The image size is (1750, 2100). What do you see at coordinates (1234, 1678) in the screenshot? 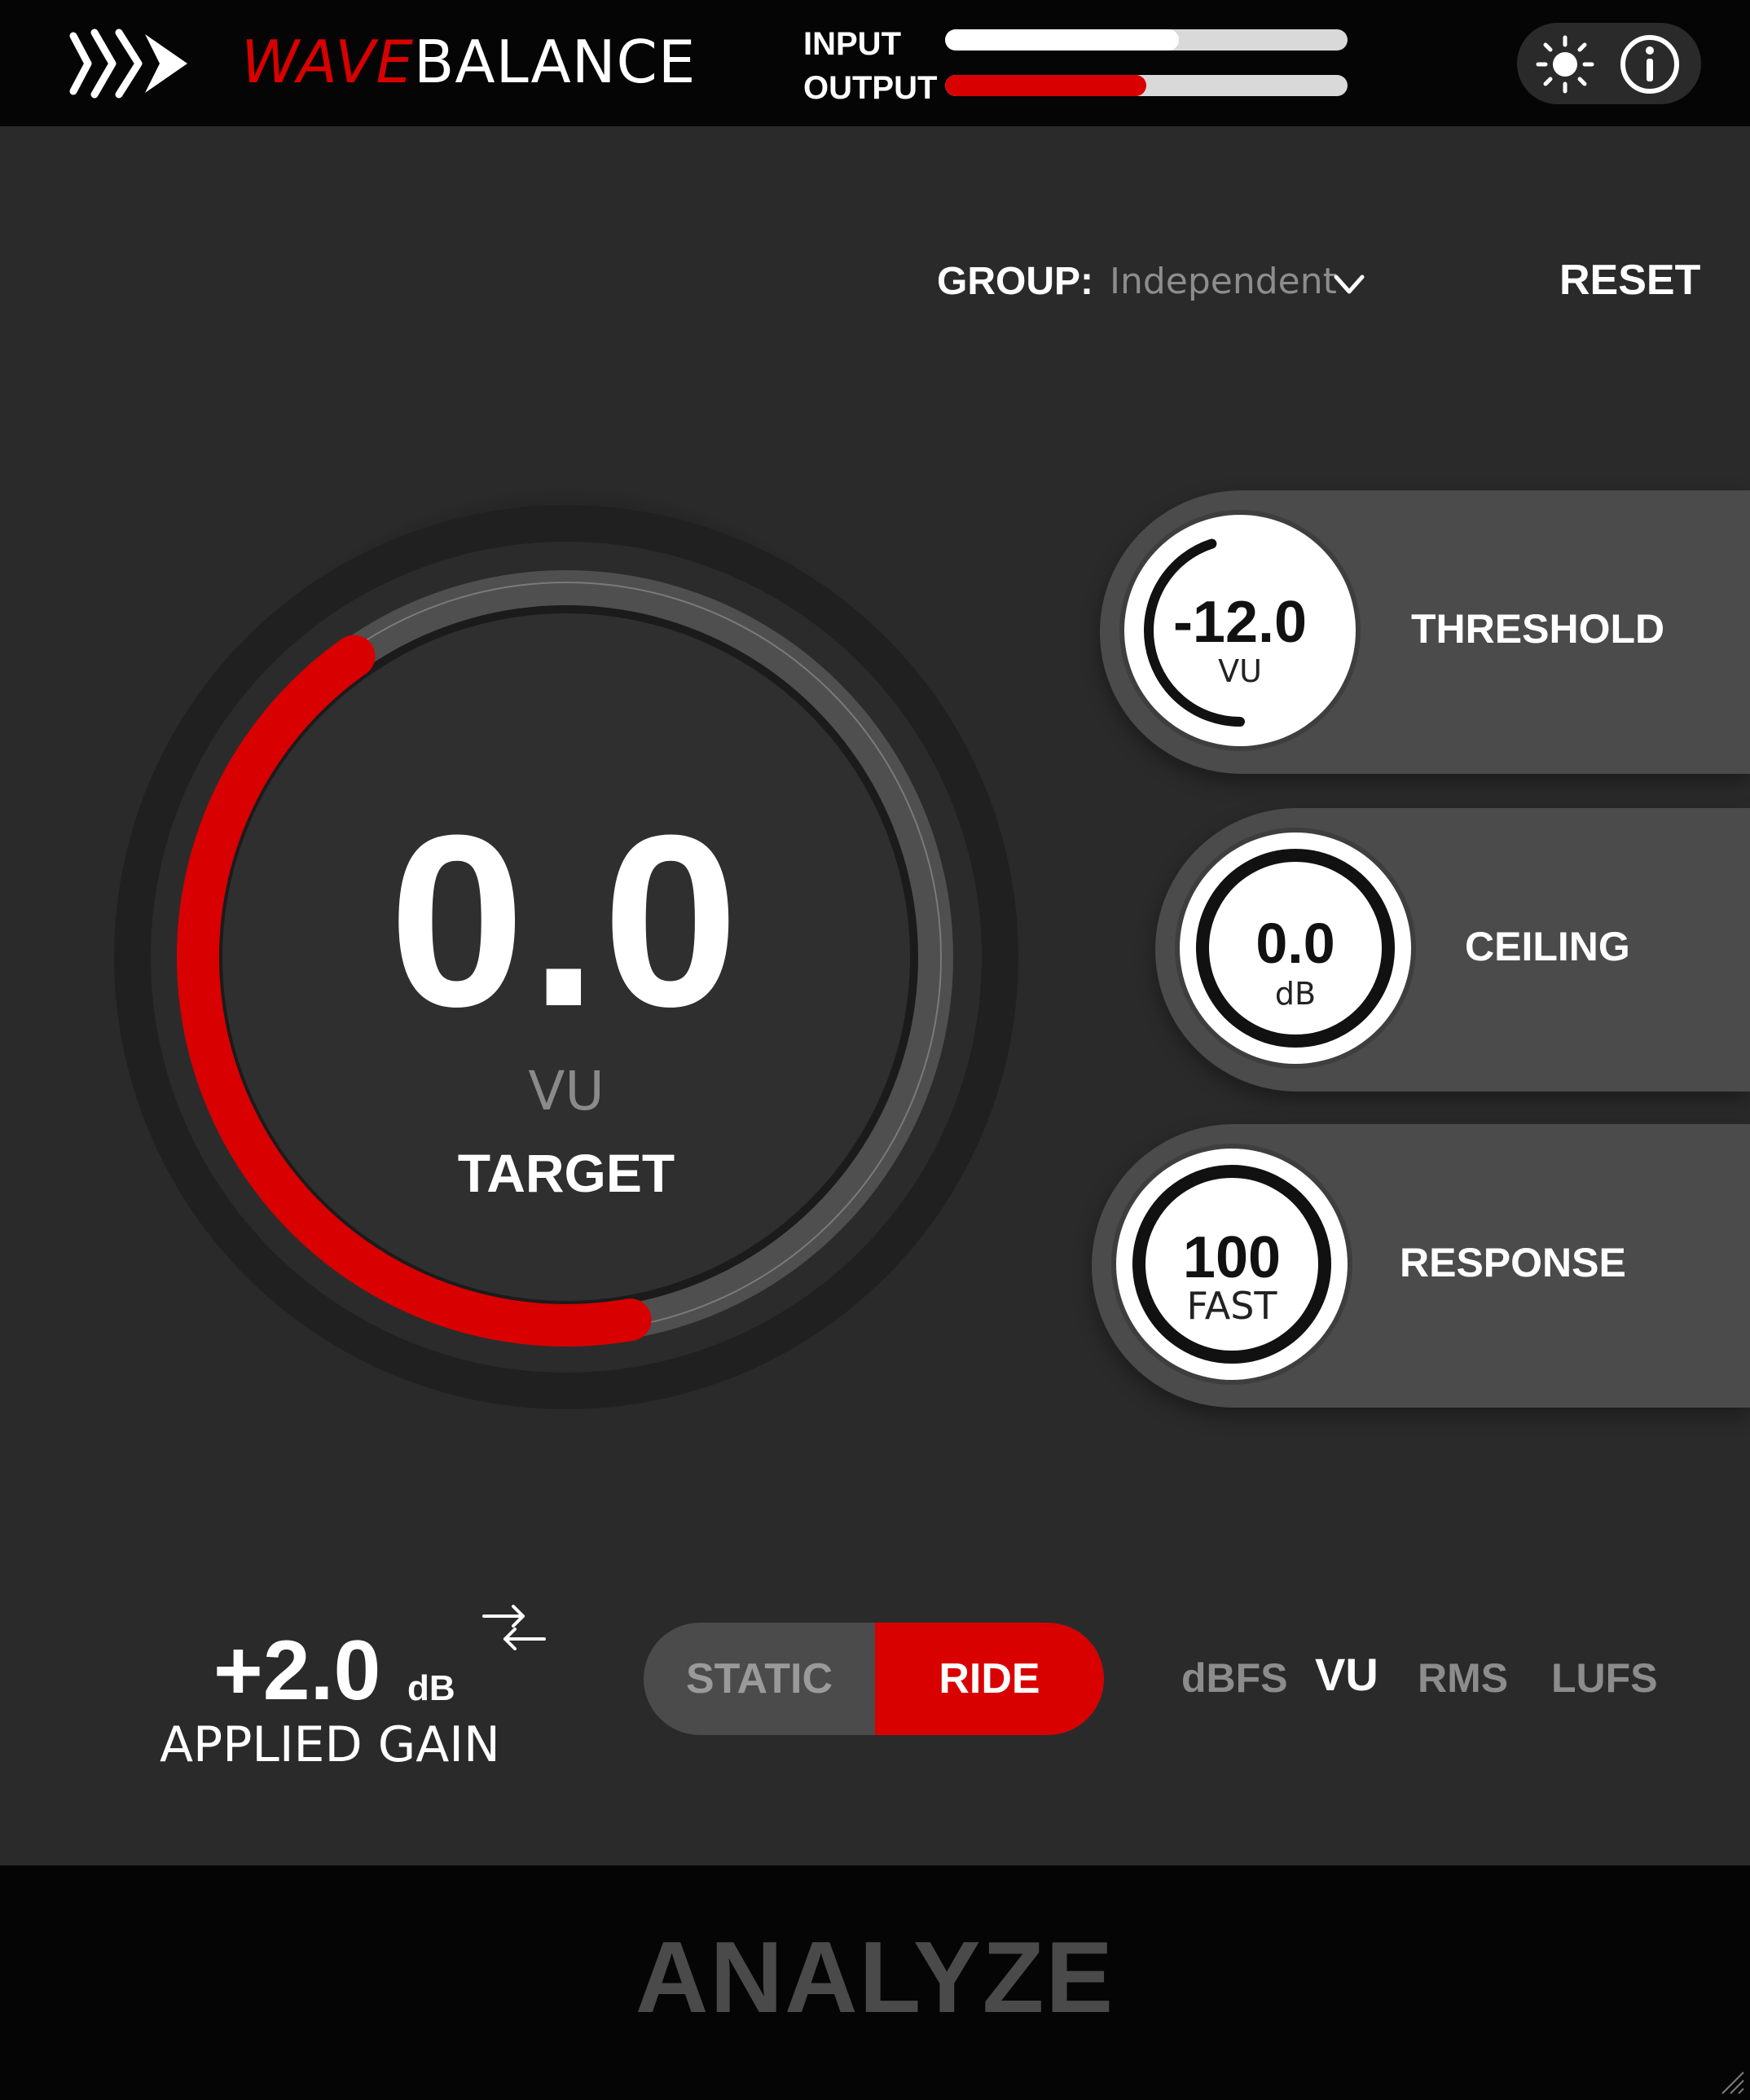
I see `scale-option-dbfs: dBFS` at bounding box center [1234, 1678].